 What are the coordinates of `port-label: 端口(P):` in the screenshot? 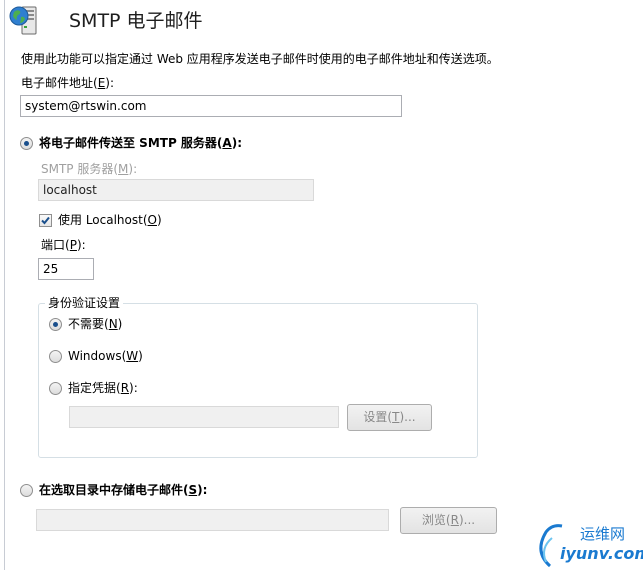 It's located at (63, 245).